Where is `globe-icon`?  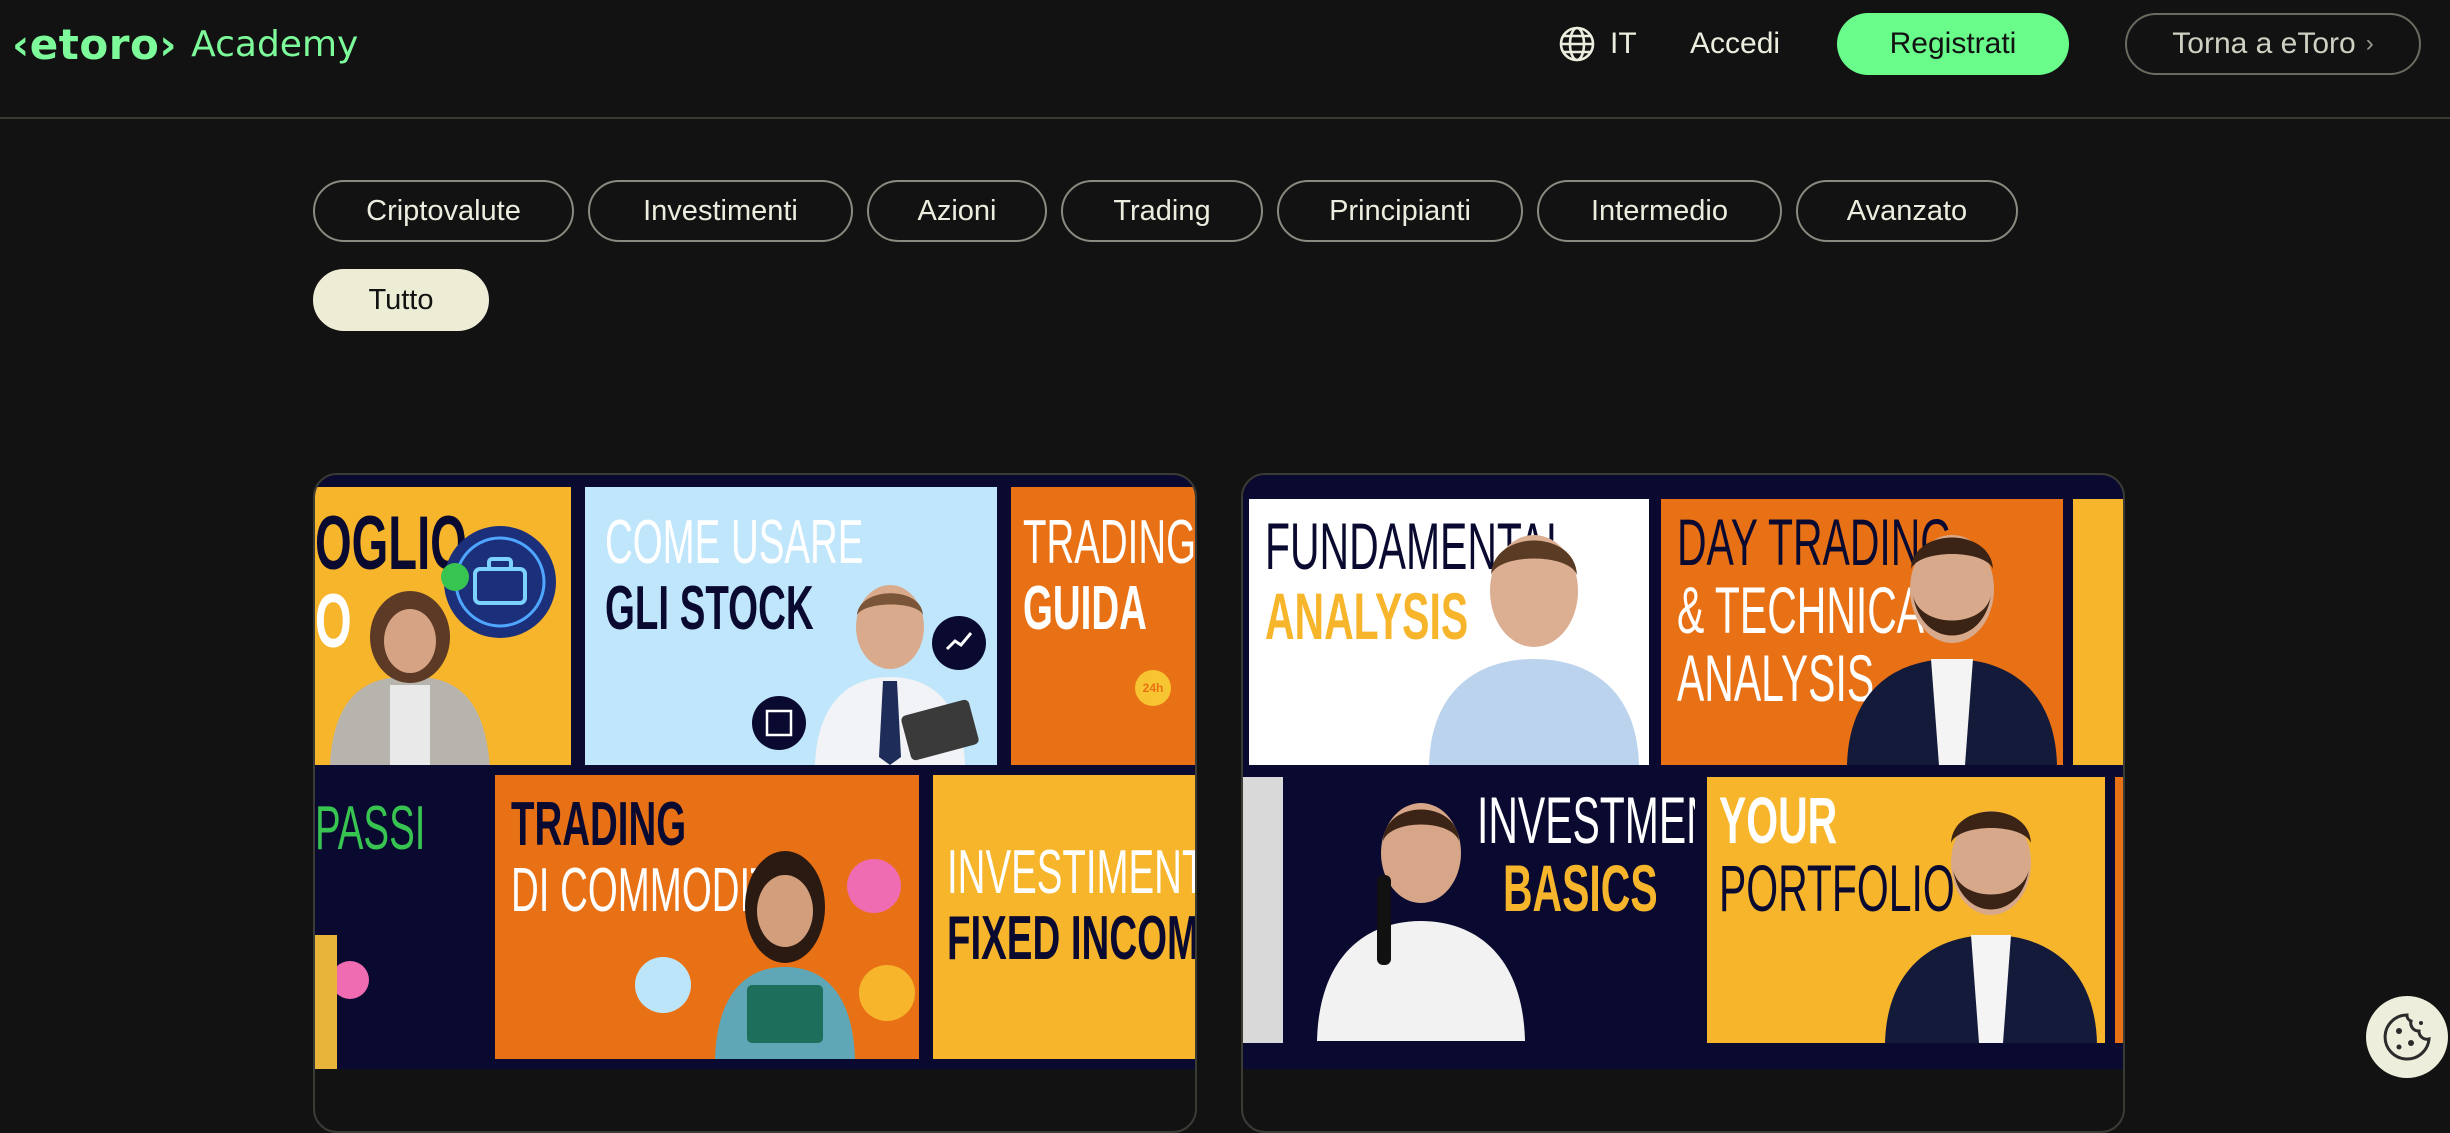
globe-icon is located at coordinates (1577, 44).